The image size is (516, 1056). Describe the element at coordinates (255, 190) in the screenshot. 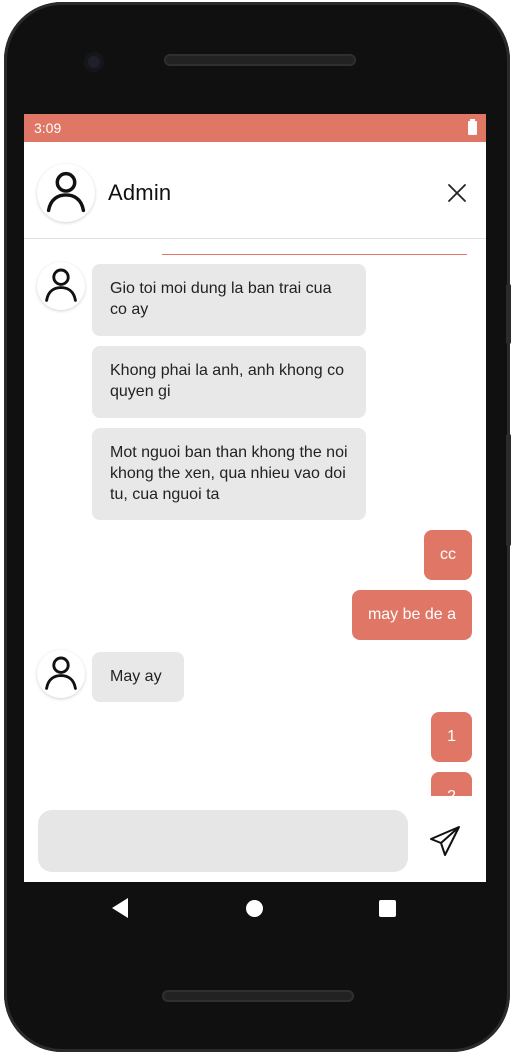

I see `chat-header: Admin` at that location.